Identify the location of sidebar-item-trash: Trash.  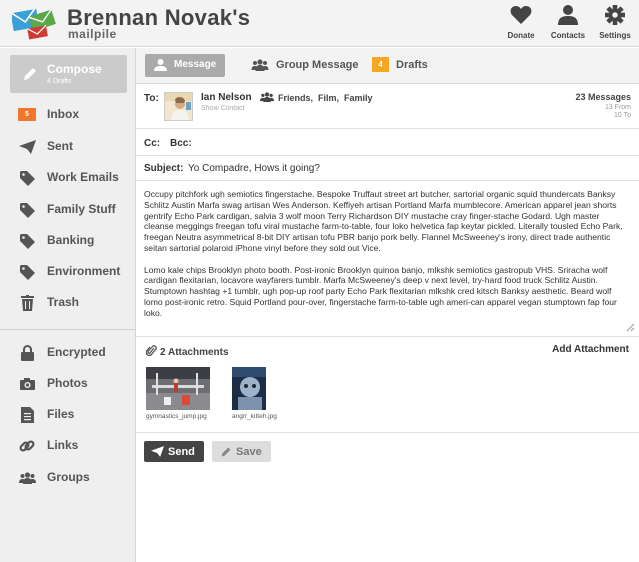
(67, 303).